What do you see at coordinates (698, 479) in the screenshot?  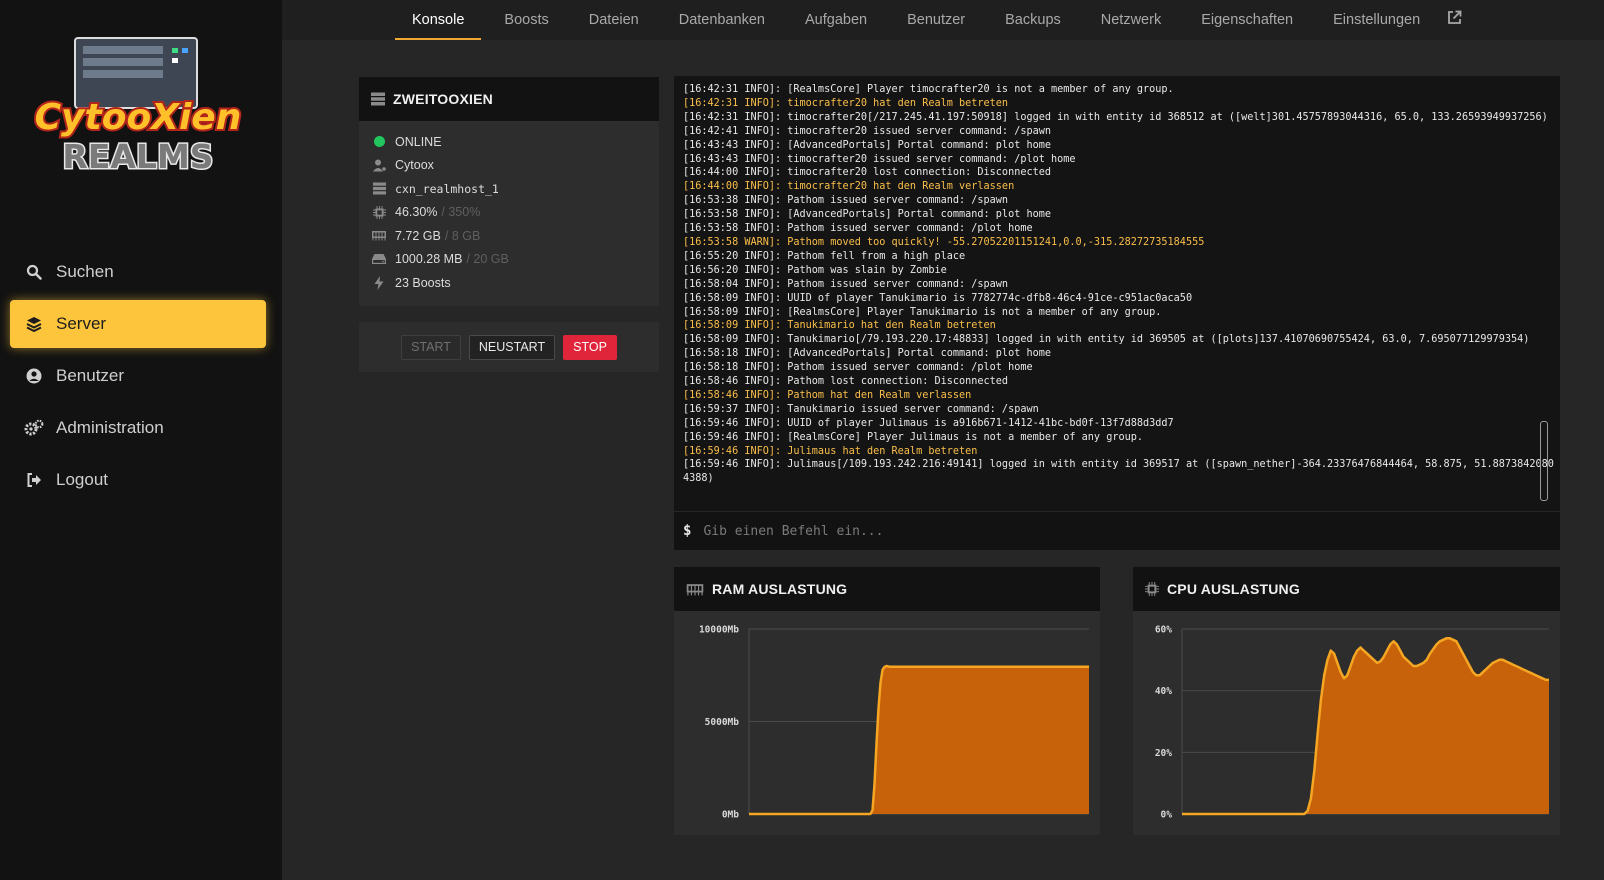 I see `console-line: 4388)` at bounding box center [698, 479].